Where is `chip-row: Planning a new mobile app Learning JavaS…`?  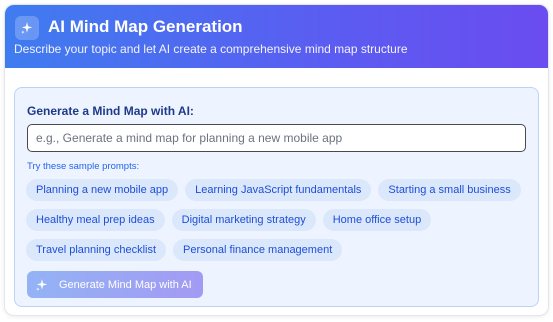 chip-row: Planning a new mobile app Learning JavaS… is located at coordinates (278, 190).